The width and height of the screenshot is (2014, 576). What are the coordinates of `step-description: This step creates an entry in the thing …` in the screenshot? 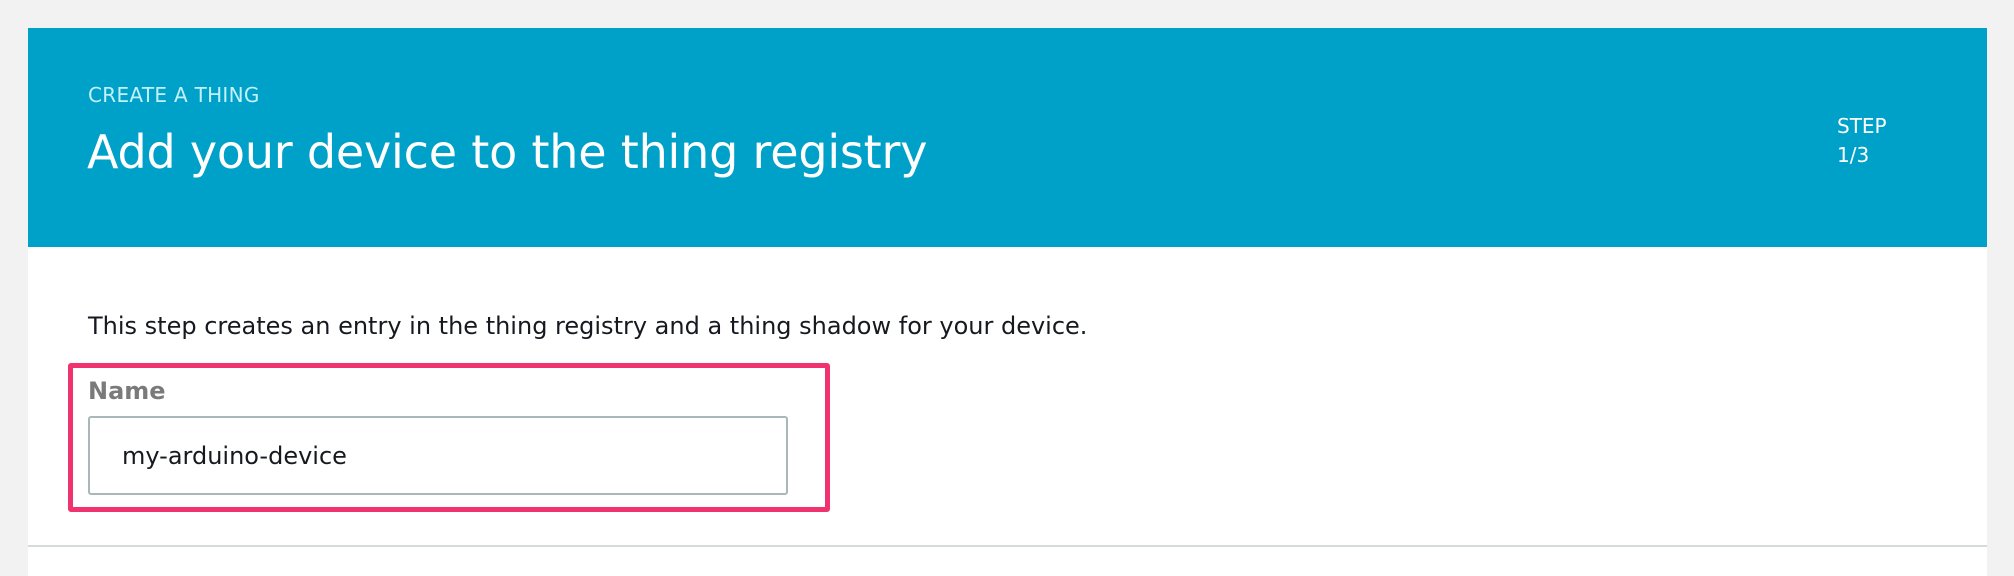 It's located at (588, 326).